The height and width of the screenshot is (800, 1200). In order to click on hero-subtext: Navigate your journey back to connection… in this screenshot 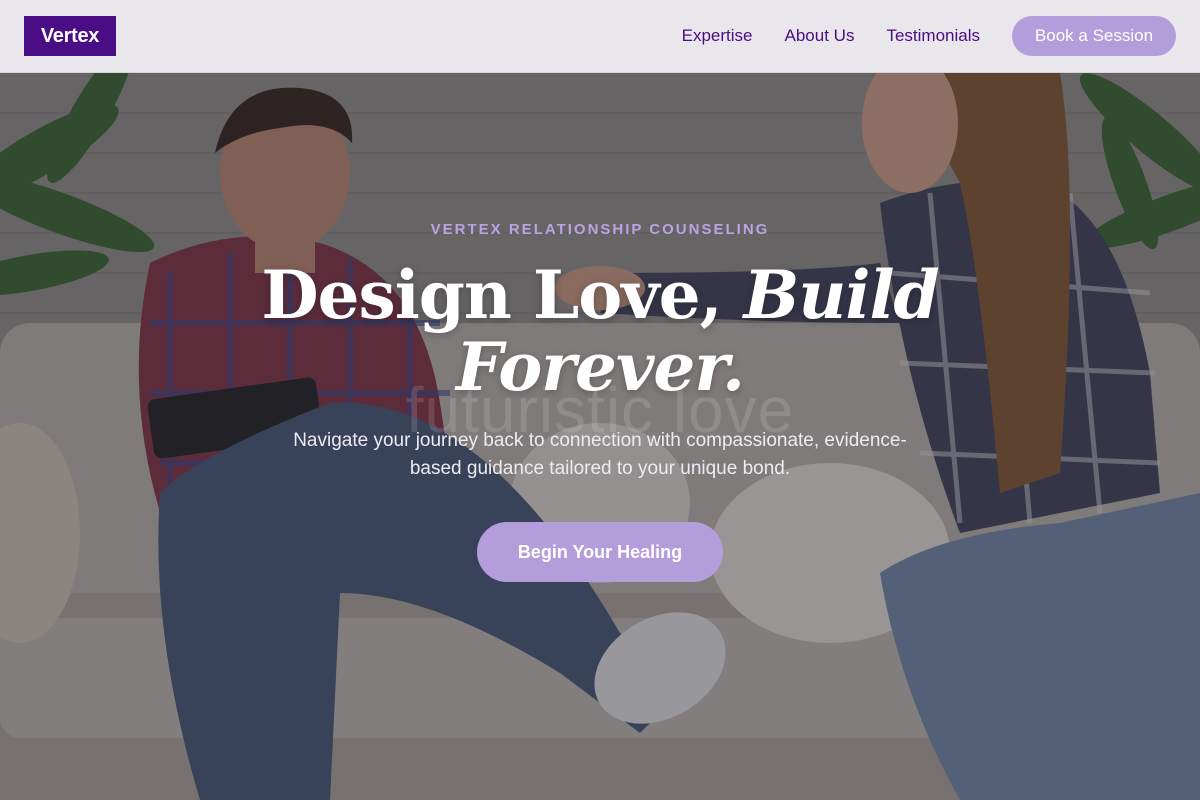, I will do `click(600, 454)`.